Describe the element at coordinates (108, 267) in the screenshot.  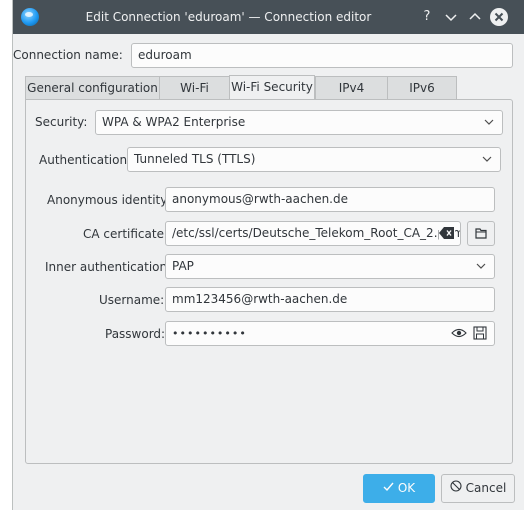
I see `inner-authentication-label: Inner authentication:` at that location.